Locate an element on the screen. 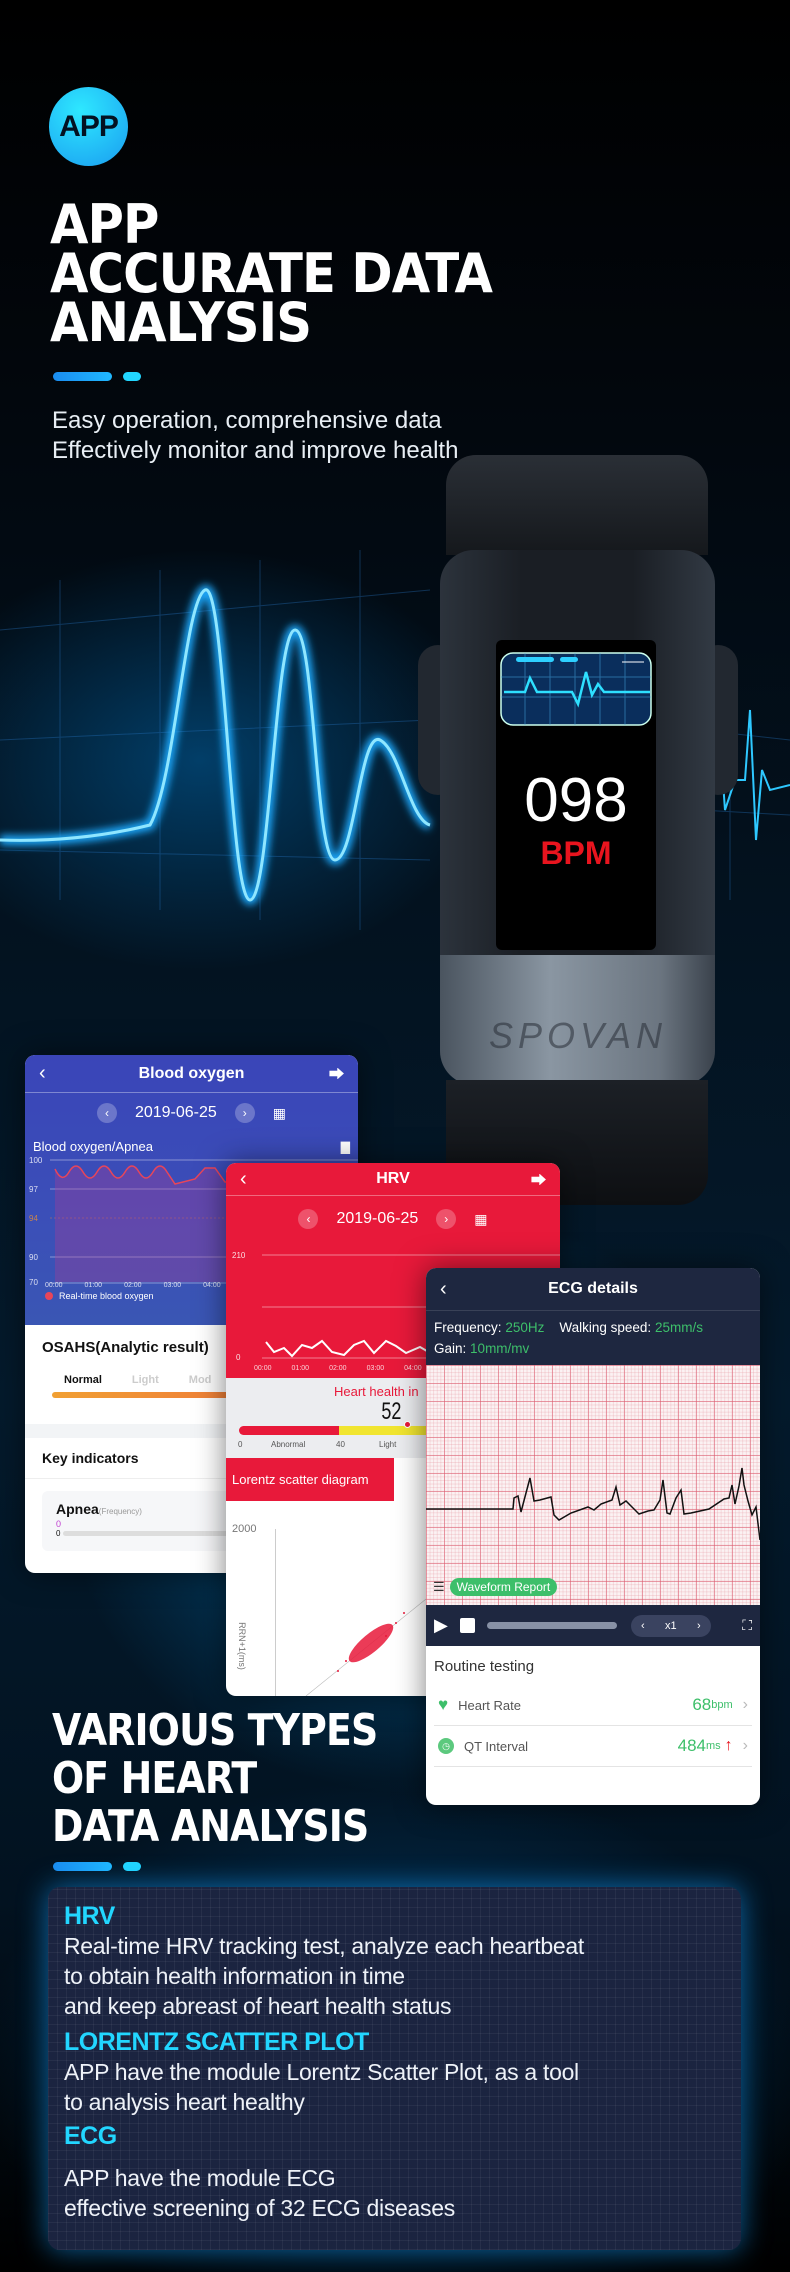  chart-title: Blood oxygen/Apnea is located at coordinates (93, 1146).